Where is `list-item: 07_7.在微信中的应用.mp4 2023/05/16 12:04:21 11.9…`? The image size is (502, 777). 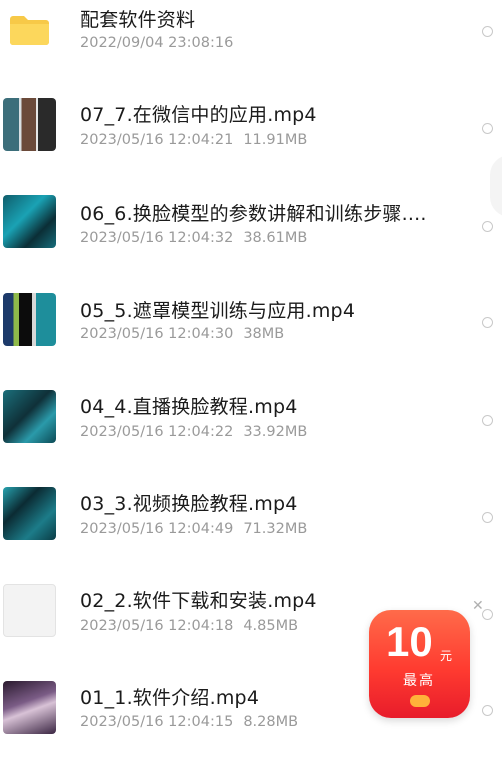 list-item: 07_7.在微信中的应用.mp4 2023/05/16 12:04:21 11.9… is located at coordinates (251, 145).